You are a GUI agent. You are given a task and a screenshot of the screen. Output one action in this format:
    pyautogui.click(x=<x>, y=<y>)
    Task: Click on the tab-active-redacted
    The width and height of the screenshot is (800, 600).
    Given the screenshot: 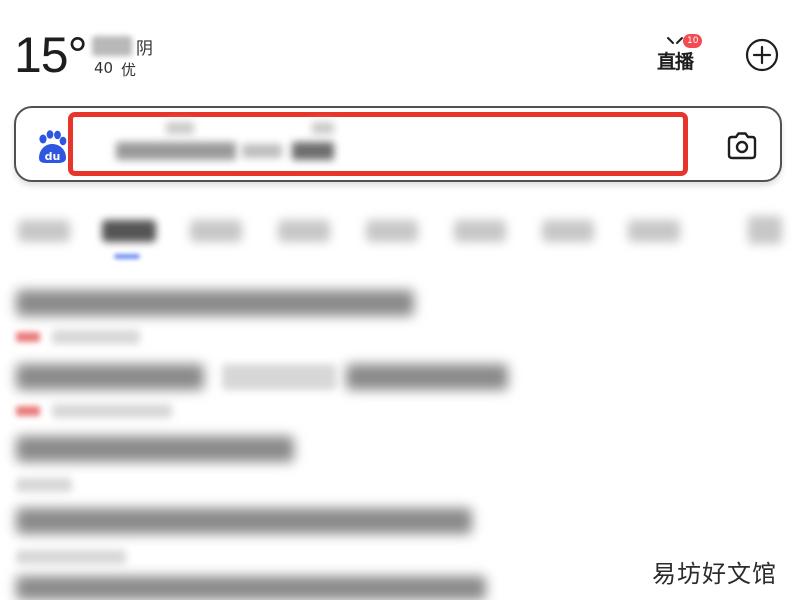 What is the action you would take?
    pyautogui.click(x=129, y=231)
    